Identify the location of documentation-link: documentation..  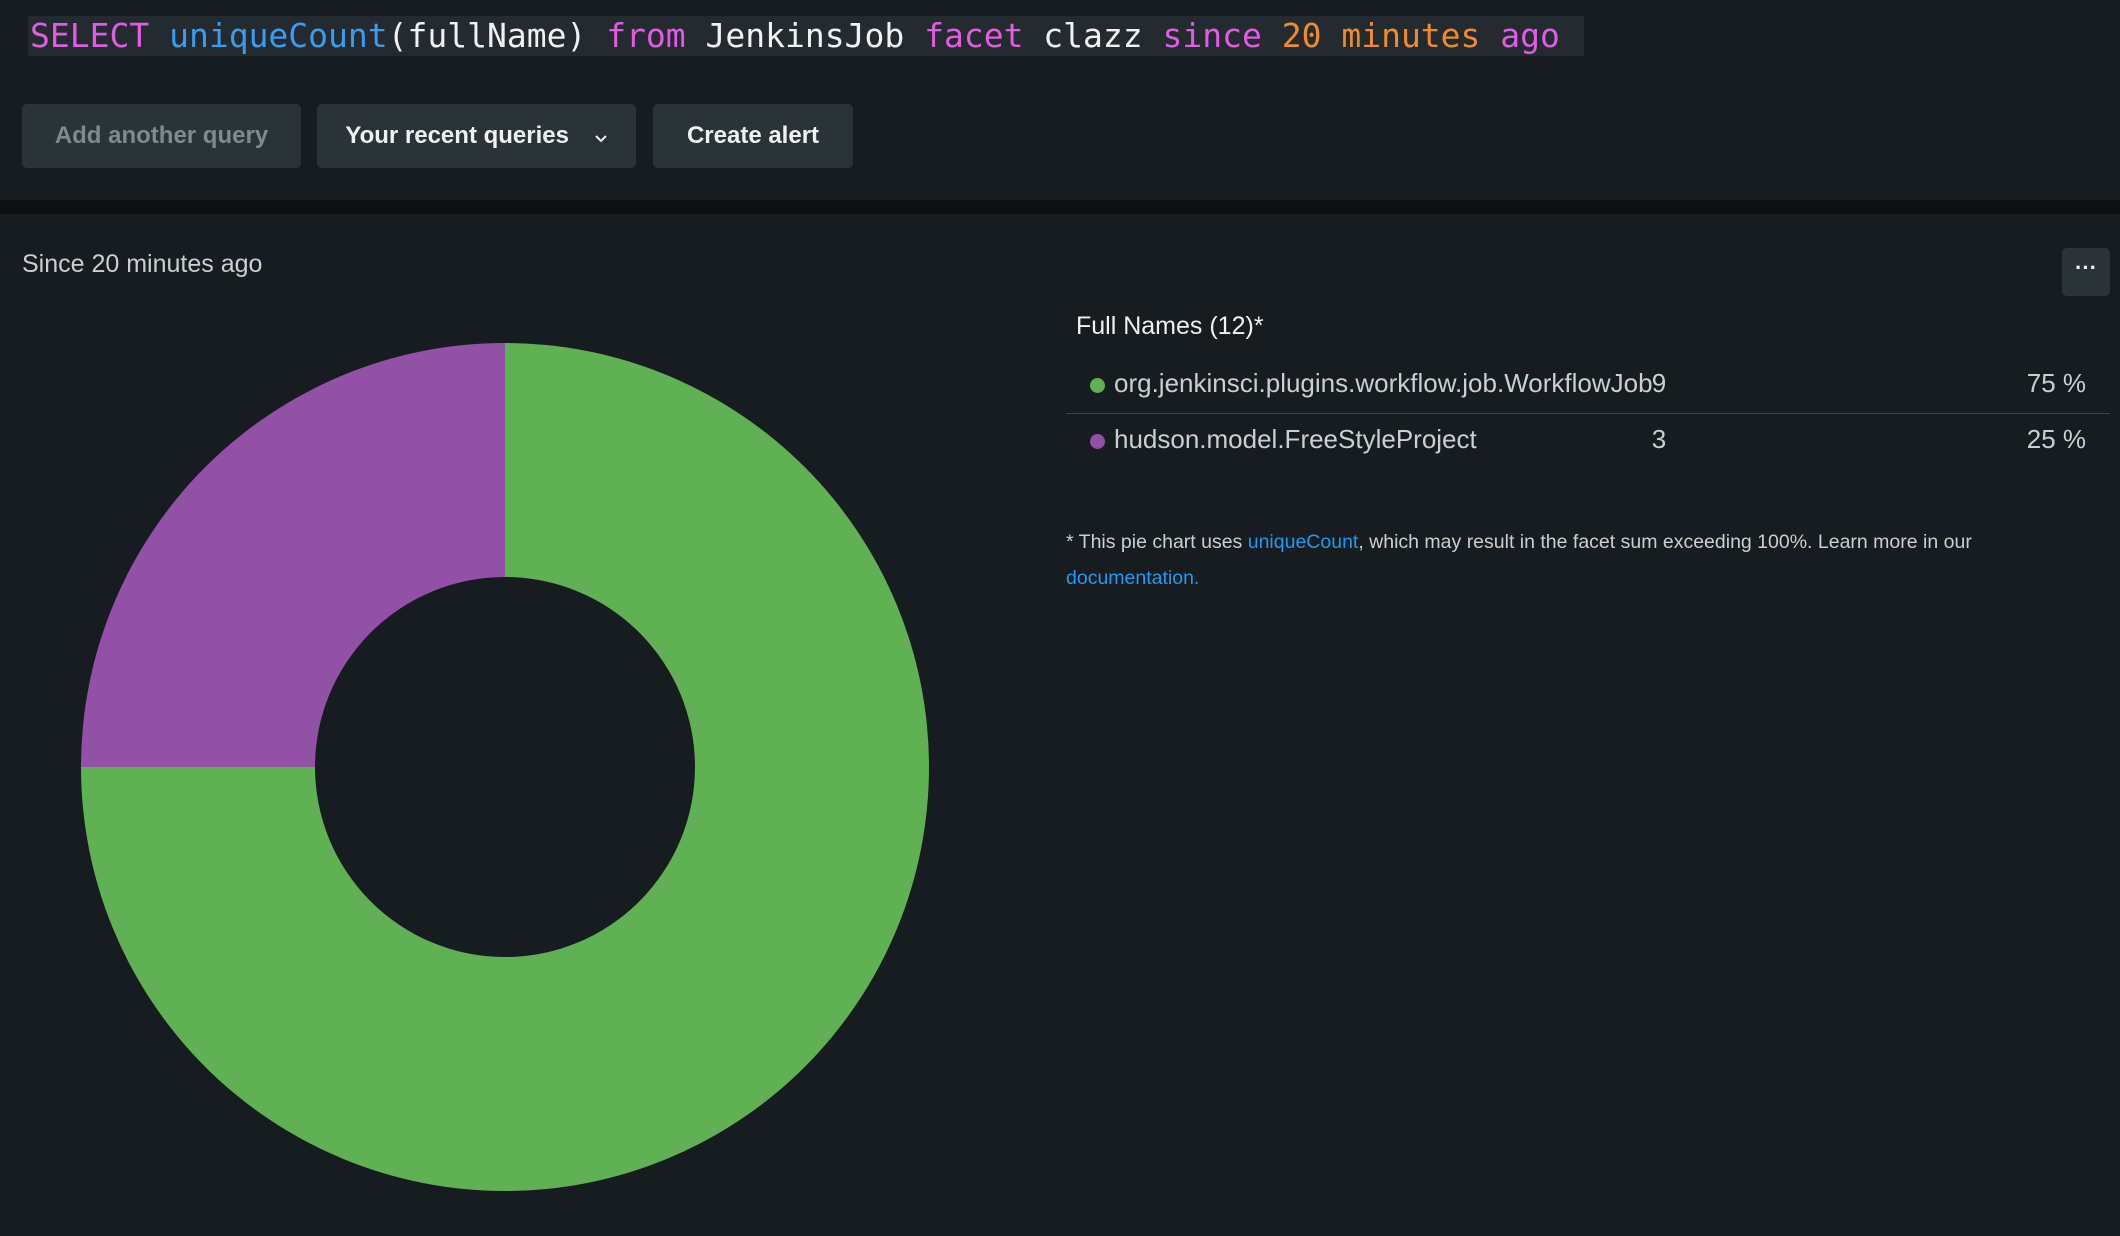
(1132, 578).